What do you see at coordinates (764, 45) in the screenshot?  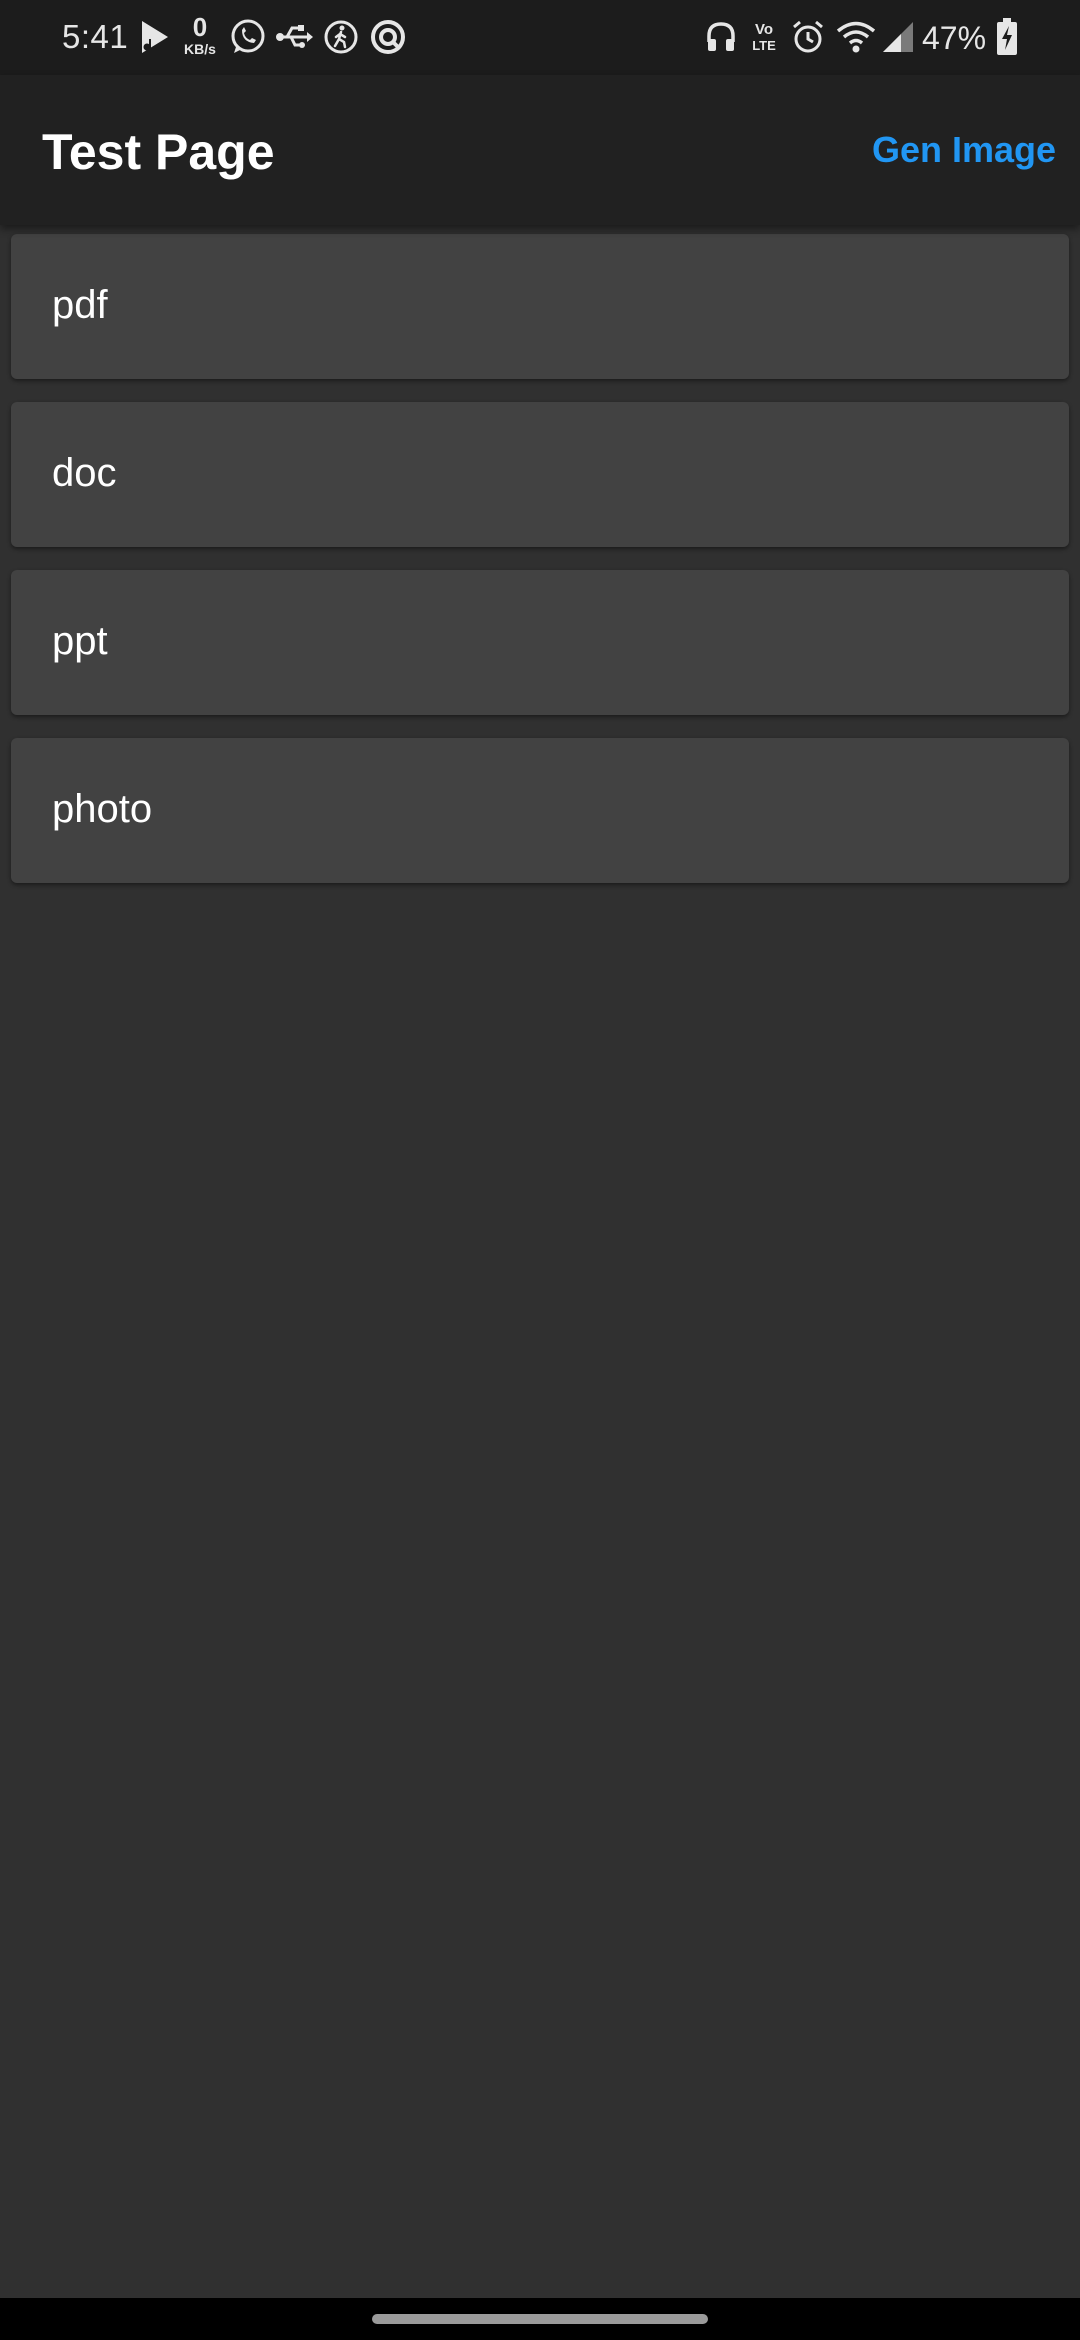 I see `volte-bottom: LTE` at bounding box center [764, 45].